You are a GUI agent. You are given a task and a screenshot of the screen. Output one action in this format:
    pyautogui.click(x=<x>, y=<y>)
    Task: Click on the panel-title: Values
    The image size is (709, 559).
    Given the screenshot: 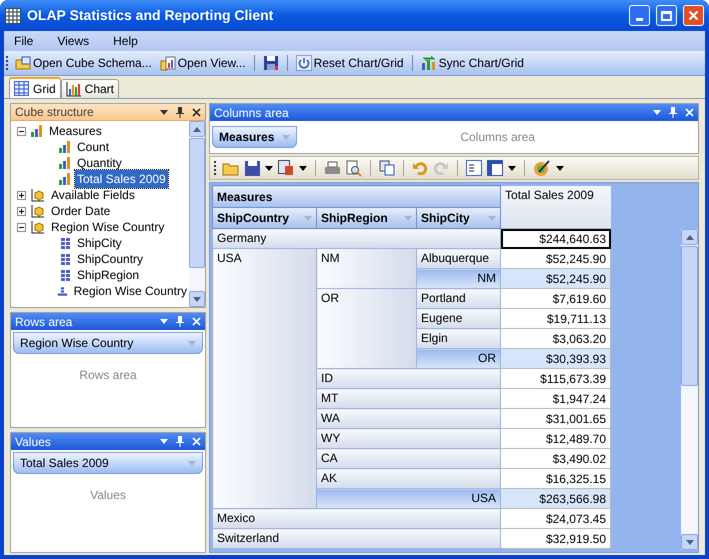 What is the action you would take?
    pyautogui.click(x=33, y=442)
    